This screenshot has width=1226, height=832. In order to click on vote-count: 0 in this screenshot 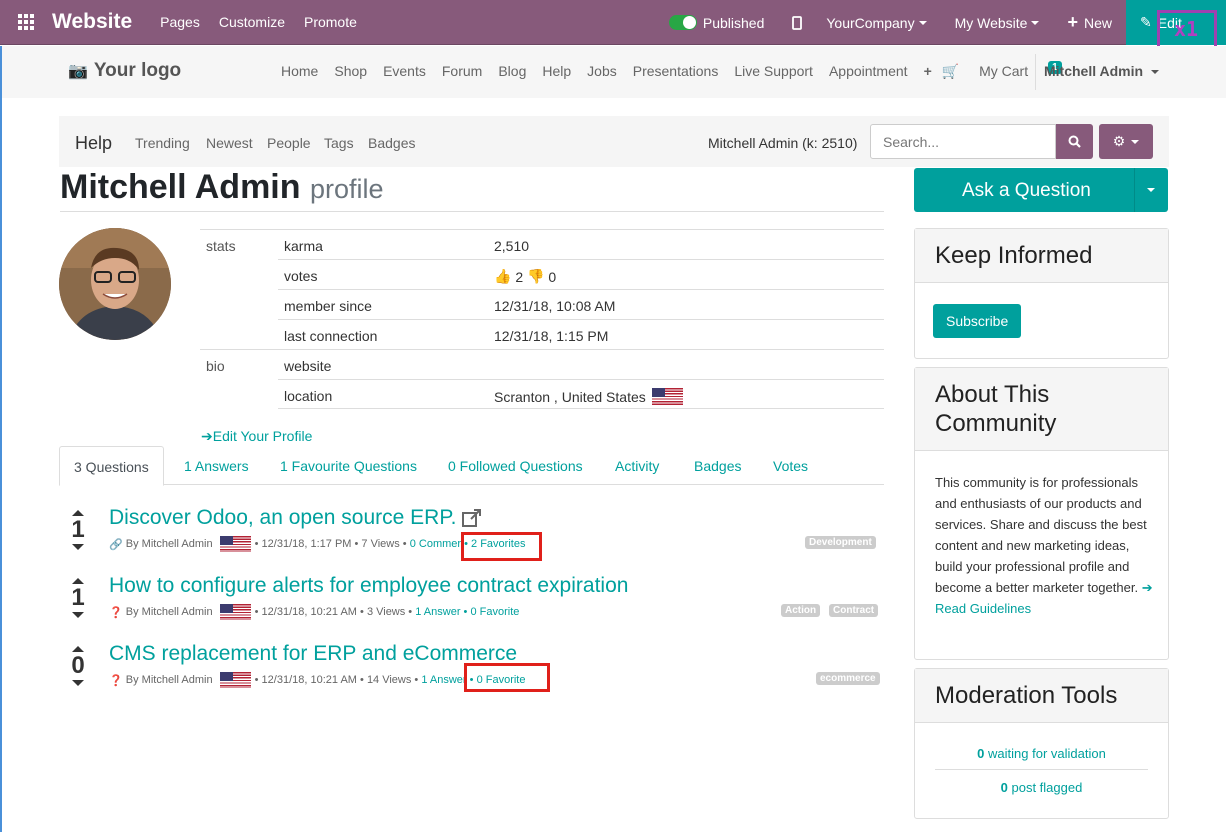, I will do `click(78, 665)`.